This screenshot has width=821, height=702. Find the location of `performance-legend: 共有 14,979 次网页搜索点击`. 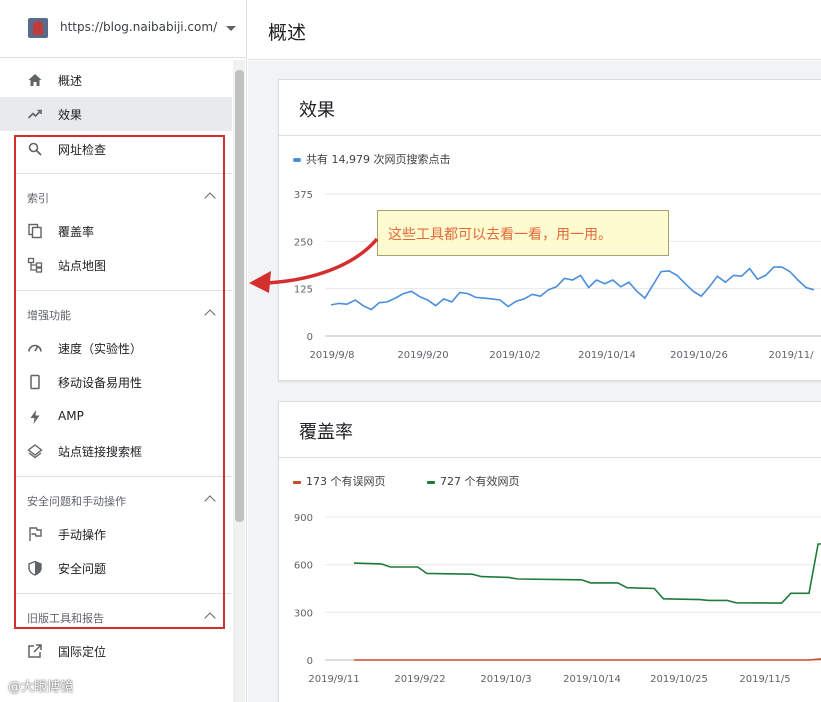

performance-legend: 共有 14,979 次网页搜索点击 is located at coordinates (371, 159).